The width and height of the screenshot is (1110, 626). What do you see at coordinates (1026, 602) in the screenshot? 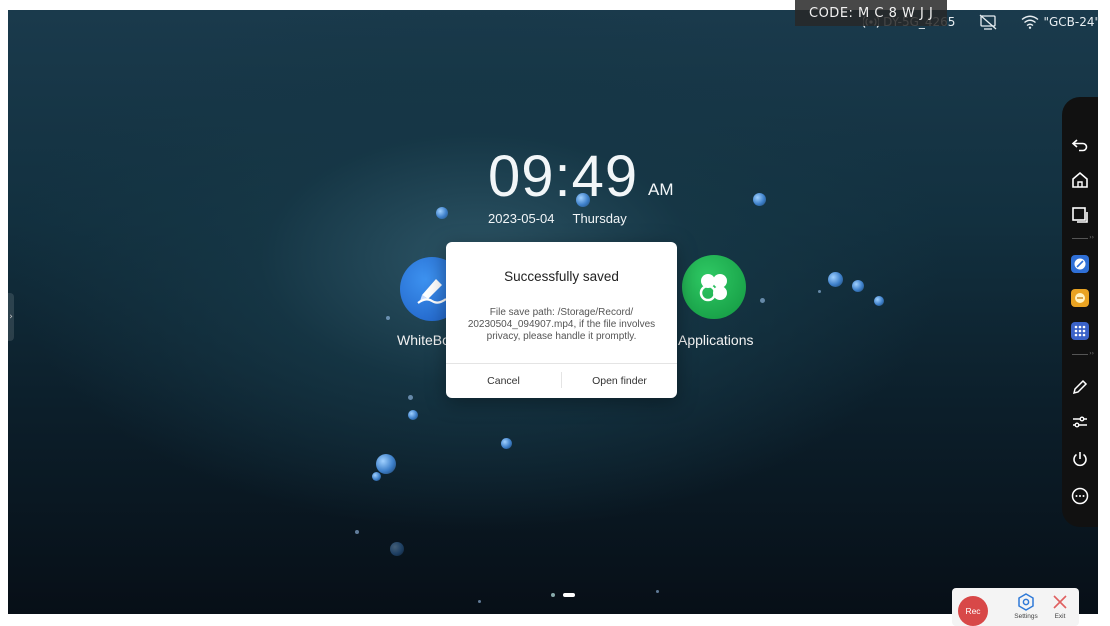
I see `hexagon-gear-icon` at bounding box center [1026, 602].